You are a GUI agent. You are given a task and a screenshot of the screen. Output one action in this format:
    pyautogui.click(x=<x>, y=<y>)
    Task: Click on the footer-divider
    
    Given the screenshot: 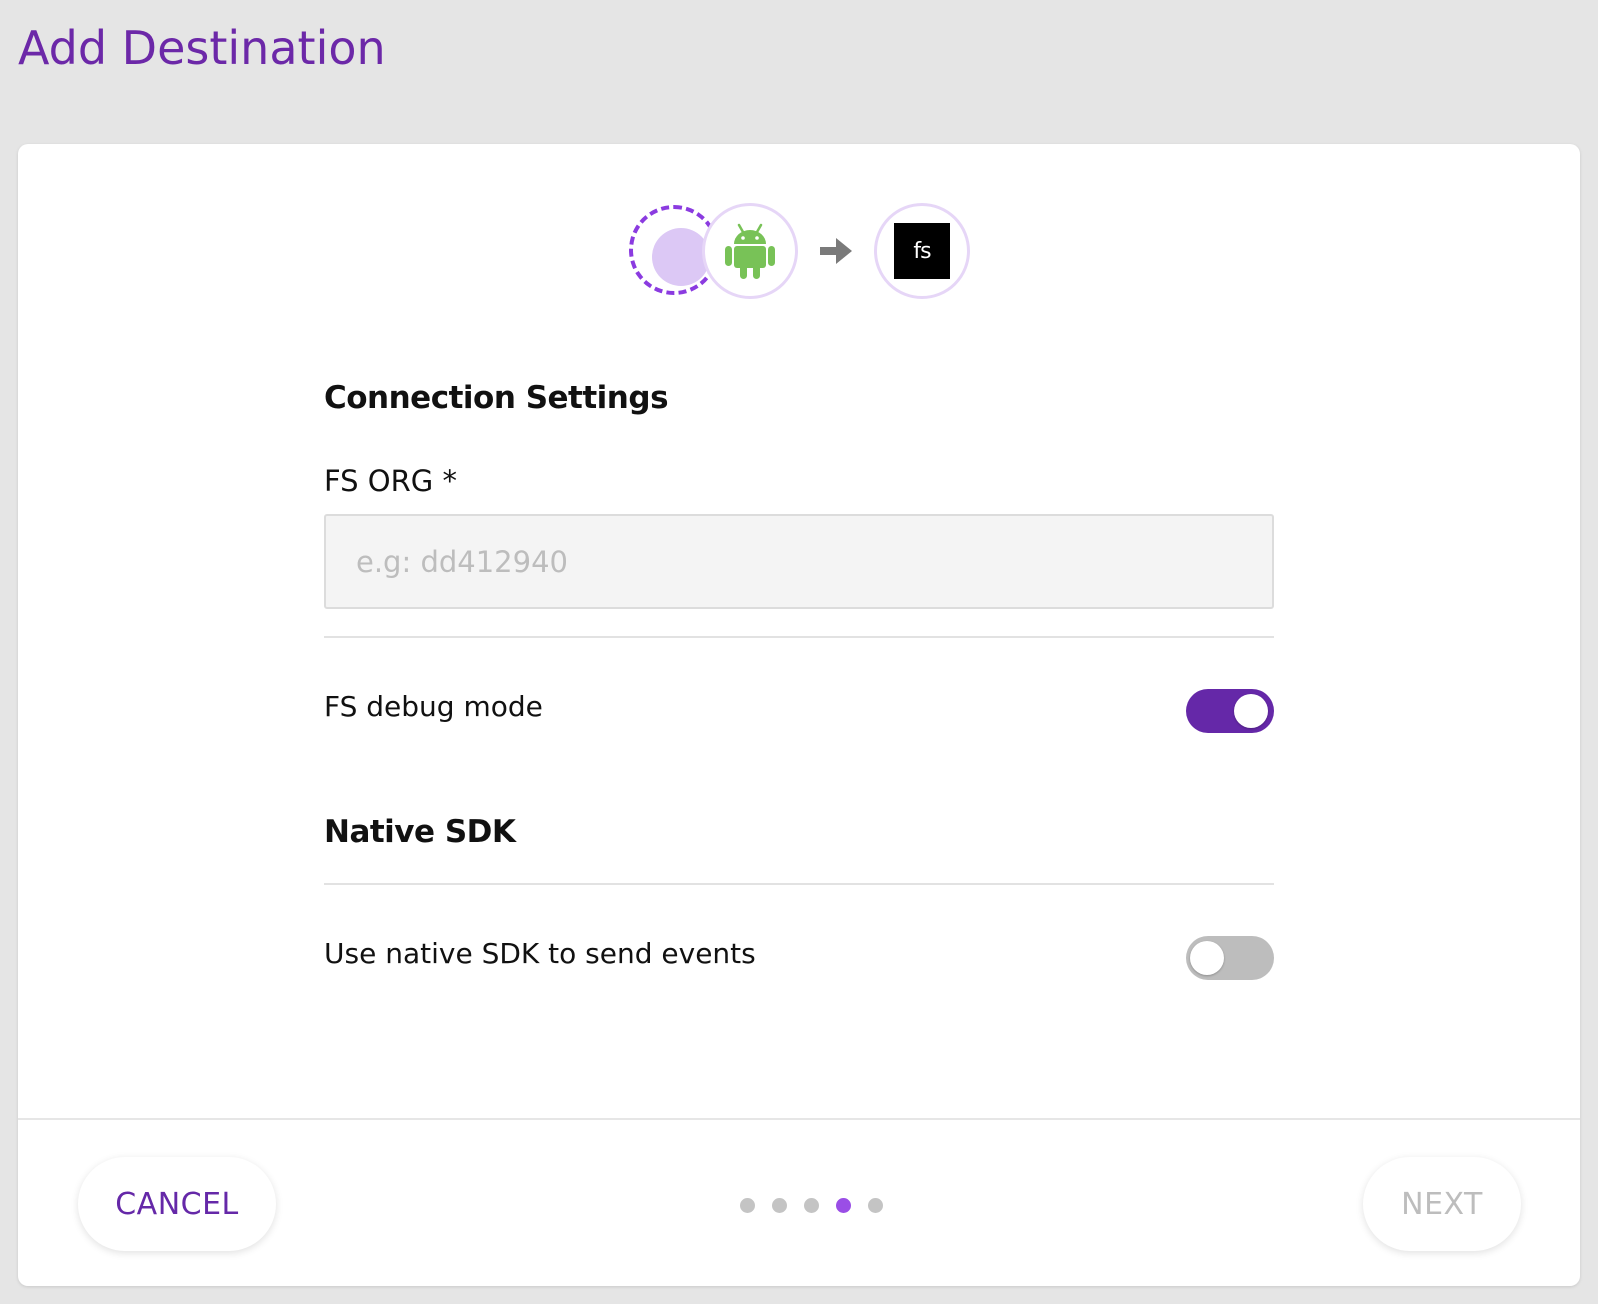 What is the action you would take?
    pyautogui.click(x=799, y=1119)
    